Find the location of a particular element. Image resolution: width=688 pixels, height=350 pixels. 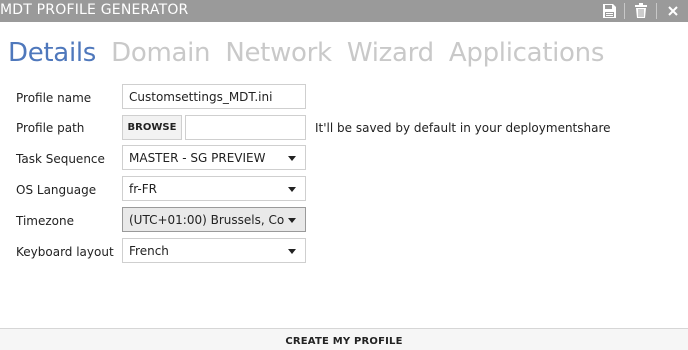

tab-applications: Applications is located at coordinates (527, 53).